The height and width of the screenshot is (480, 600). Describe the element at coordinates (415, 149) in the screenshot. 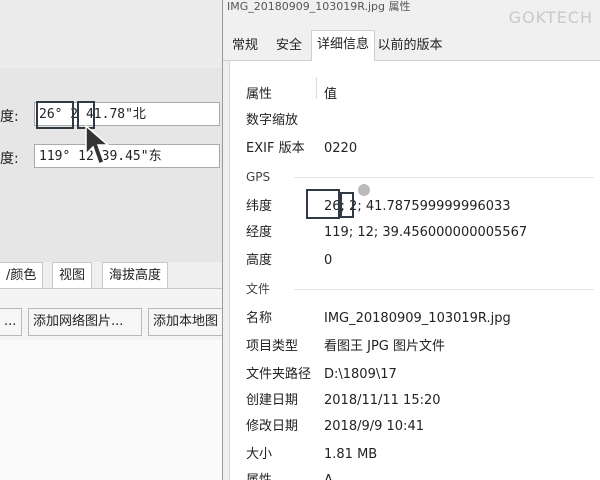

I see `row-exif-version: EXIF 版本 0220` at that location.